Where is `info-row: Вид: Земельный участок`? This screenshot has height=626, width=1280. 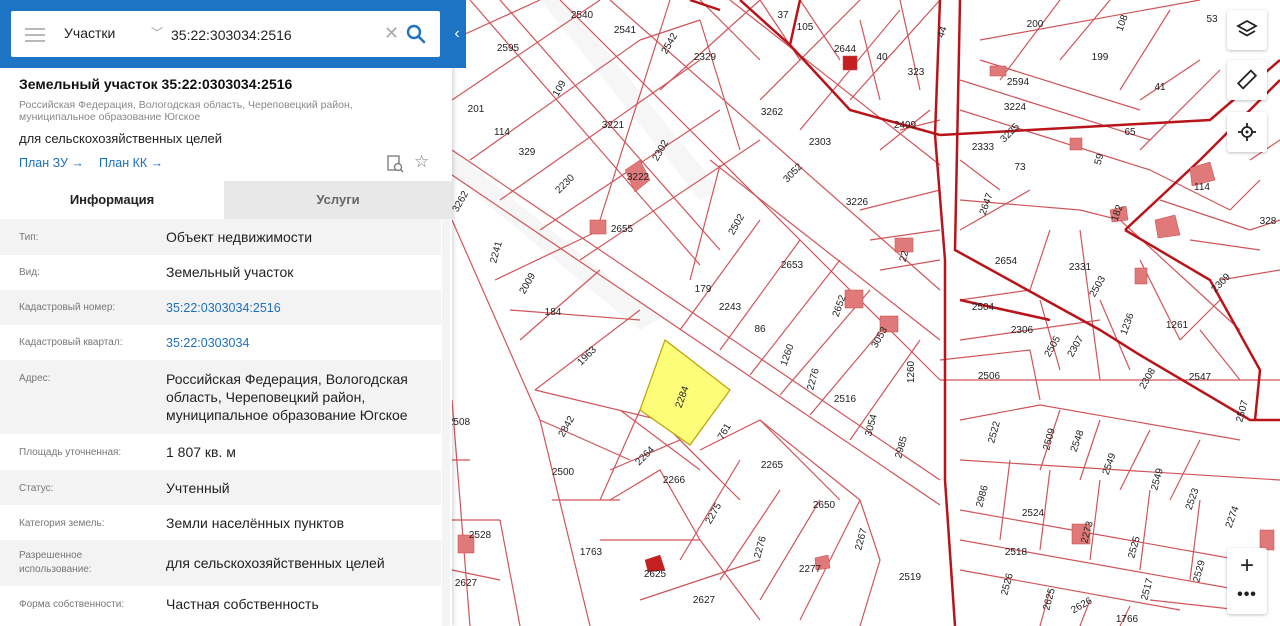
info-row: Вид: Земельный участок is located at coordinates (220, 272).